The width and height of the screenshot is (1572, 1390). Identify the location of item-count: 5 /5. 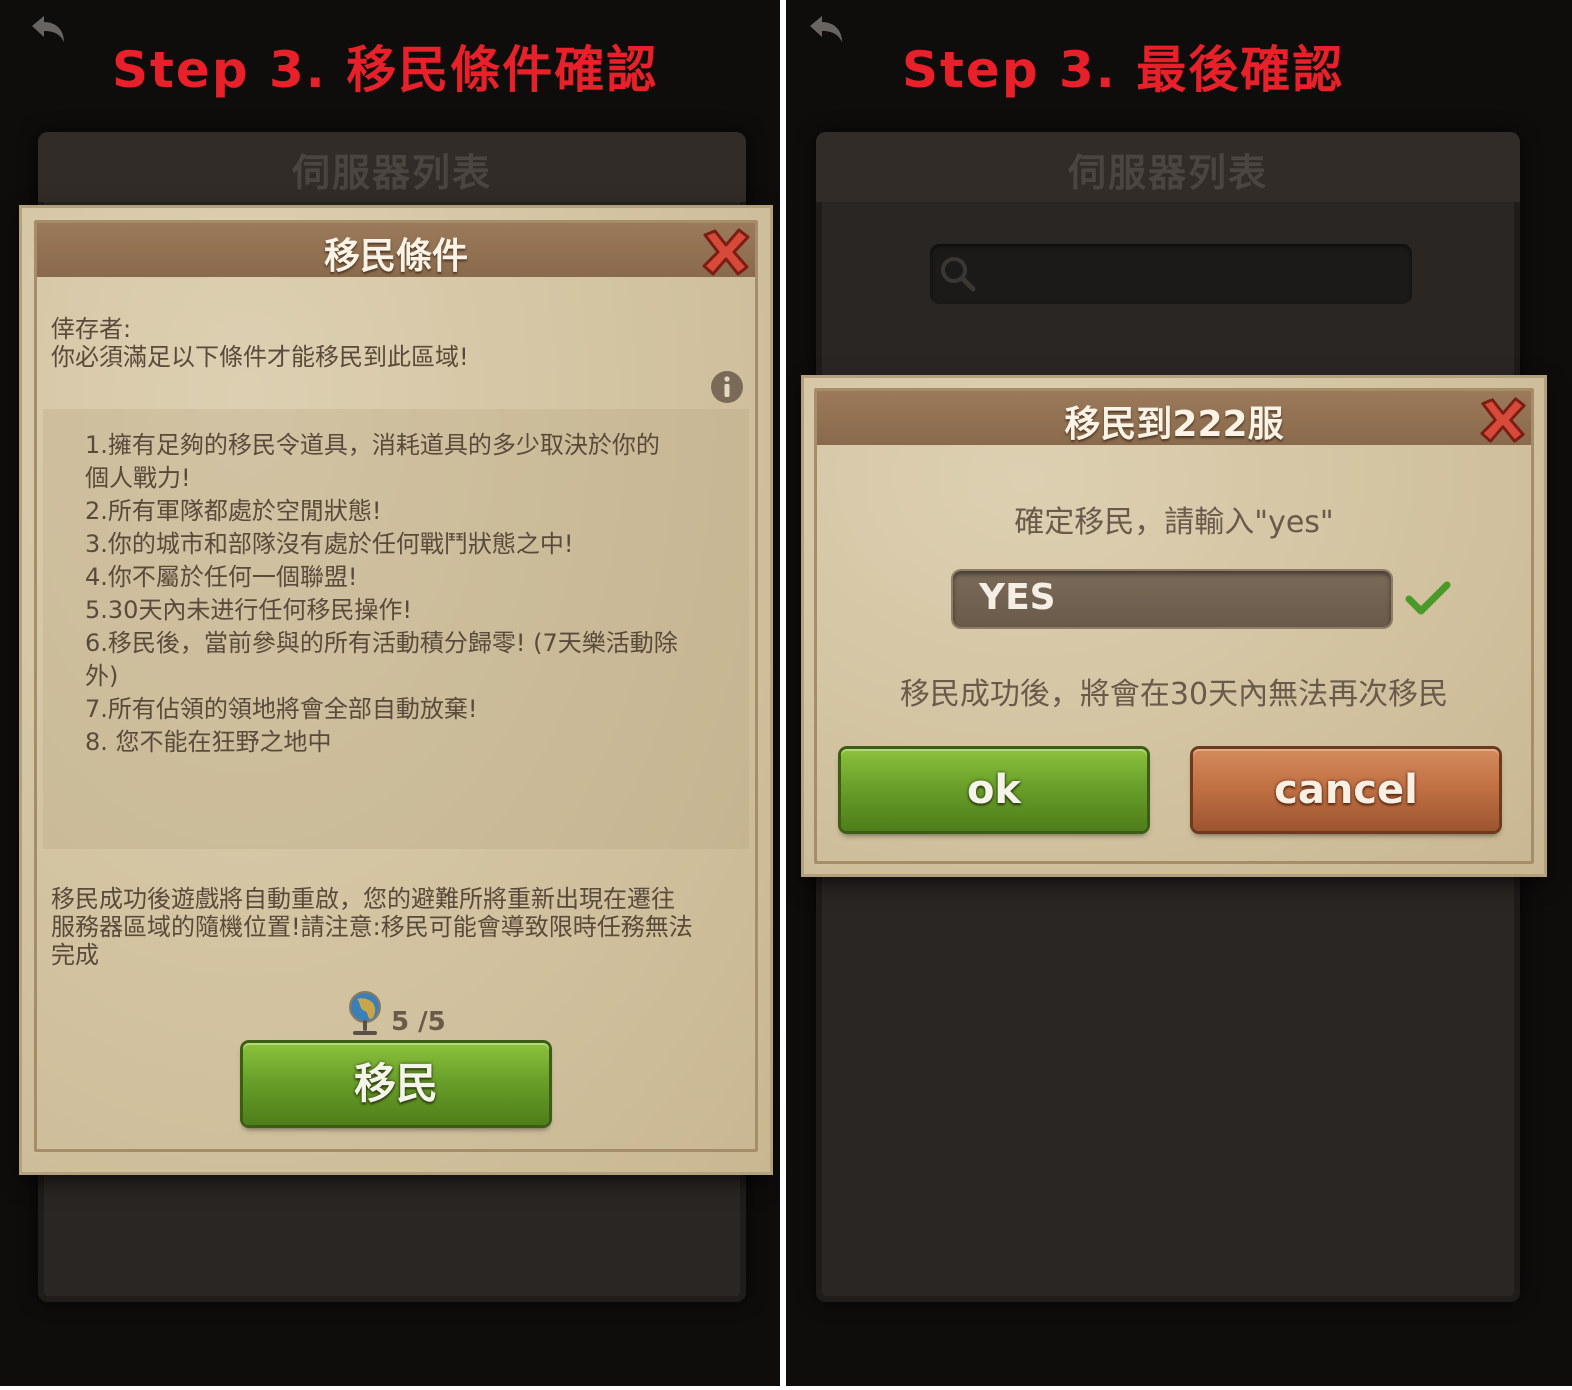
(418, 1022).